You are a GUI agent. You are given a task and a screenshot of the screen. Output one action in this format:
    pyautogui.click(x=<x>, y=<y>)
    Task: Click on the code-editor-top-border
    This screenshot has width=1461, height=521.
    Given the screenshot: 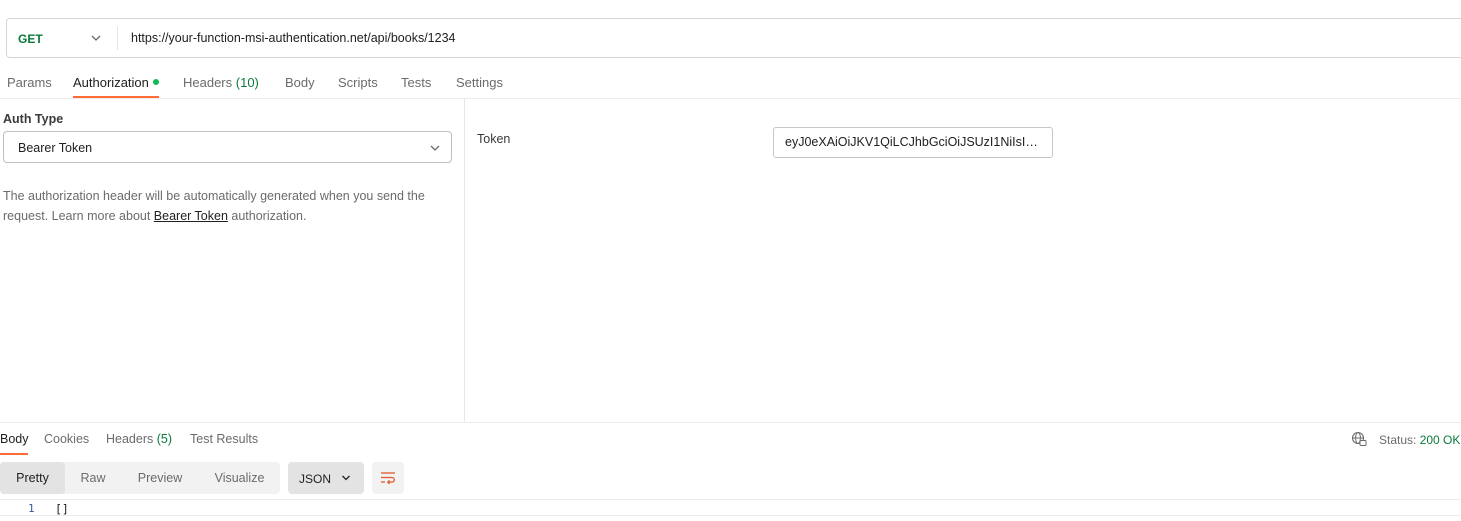 What is the action you would take?
    pyautogui.click(x=730, y=499)
    